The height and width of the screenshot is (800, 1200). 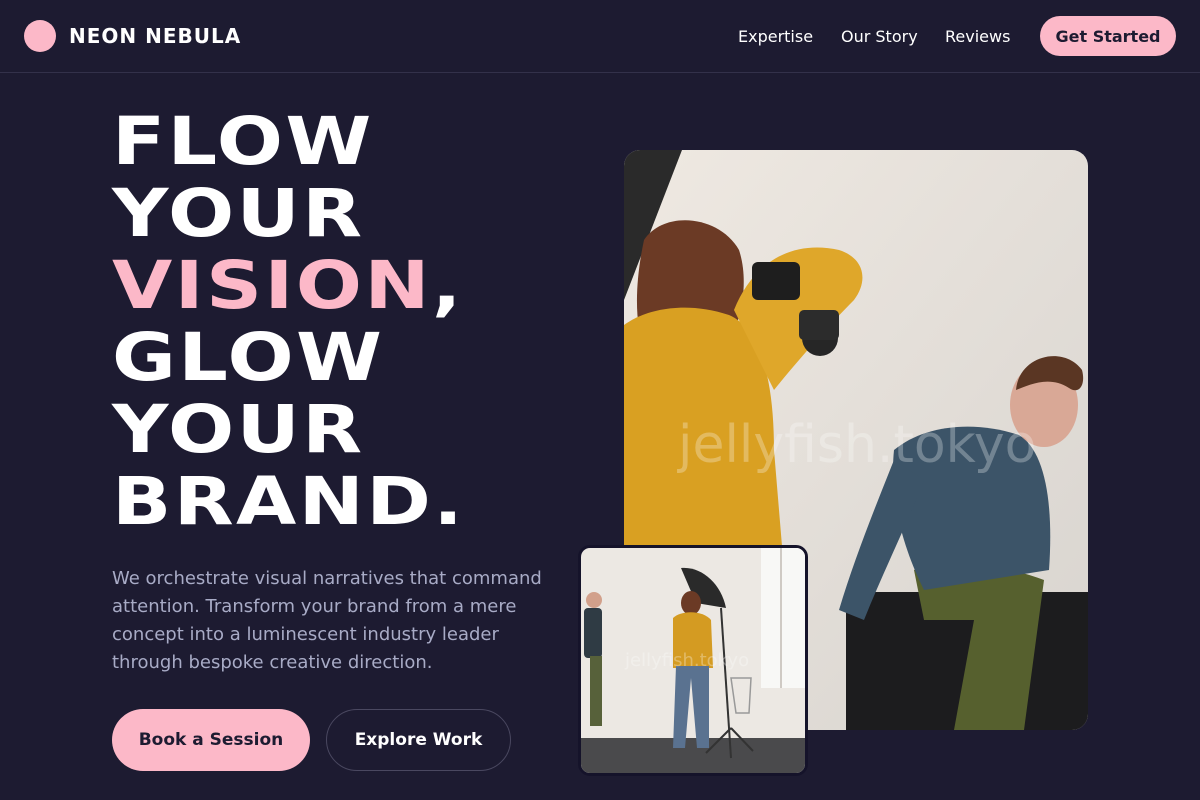 I want to click on brand-logo: NEON NEBULA, so click(x=132, y=36).